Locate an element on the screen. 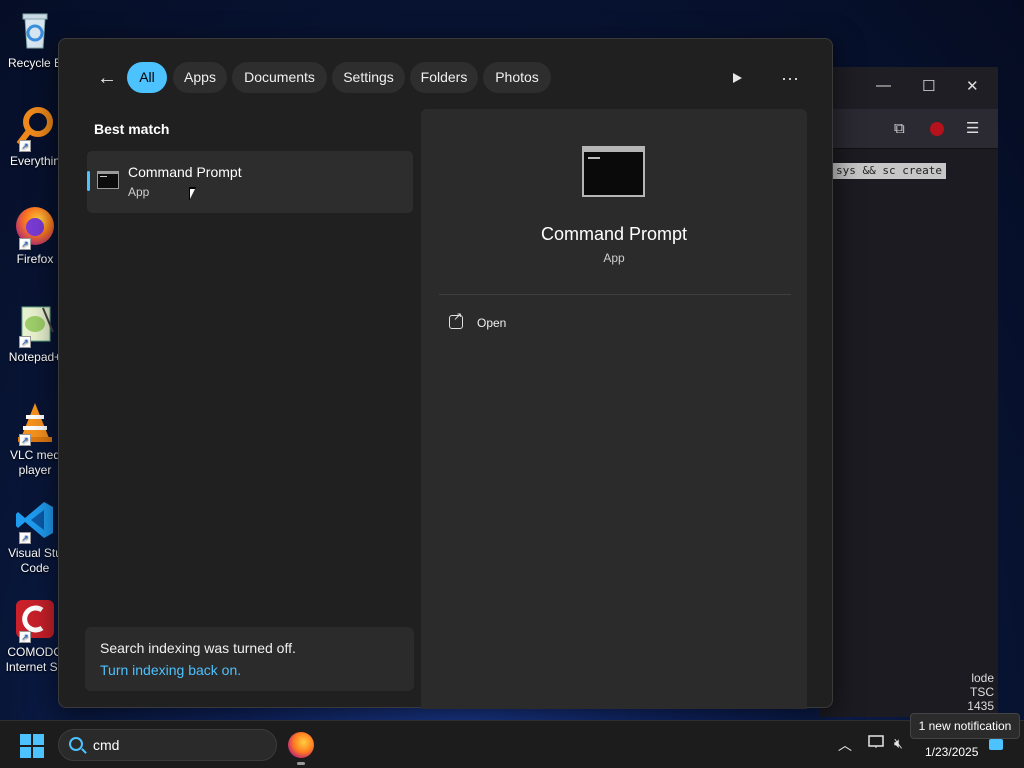 The width and height of the screenshot is (1024, 768). open-label: Open is located at coordinates (492, 323).